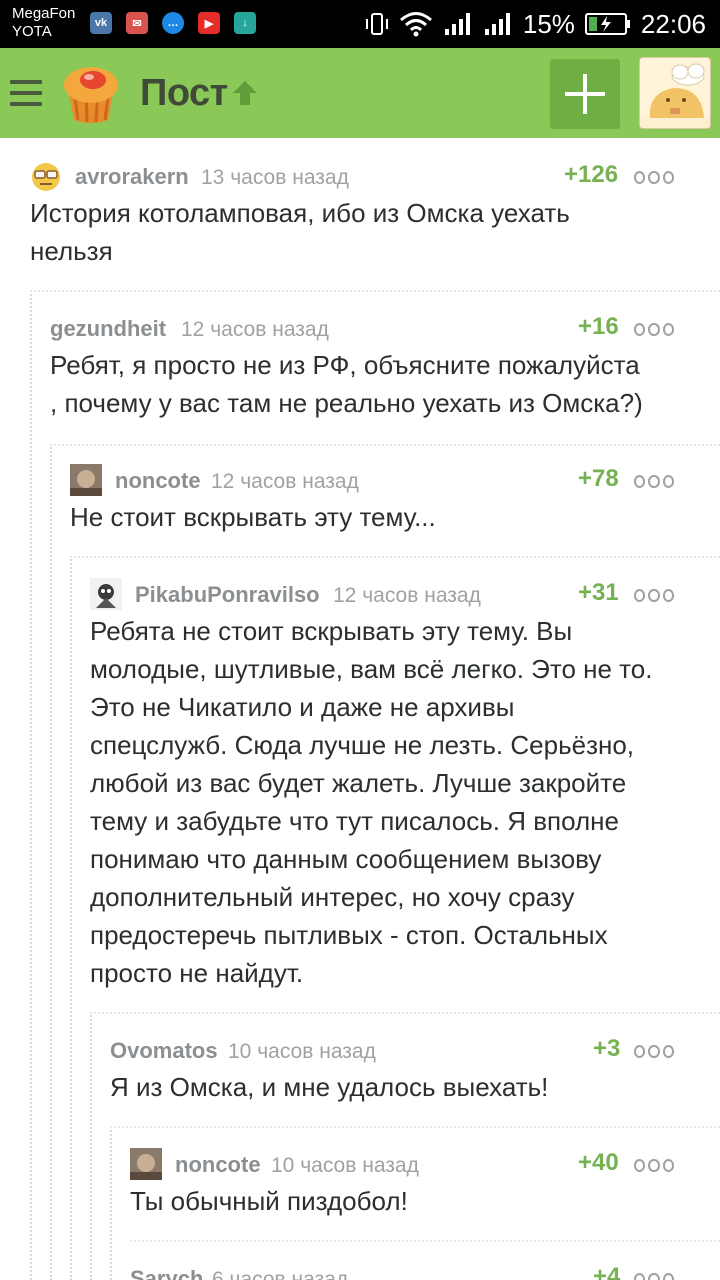 This screenshot has height=1280, width=720. Describe the element at coordinates (598, 326) in the screenshot. I see `comment-rating: +16` at that location.